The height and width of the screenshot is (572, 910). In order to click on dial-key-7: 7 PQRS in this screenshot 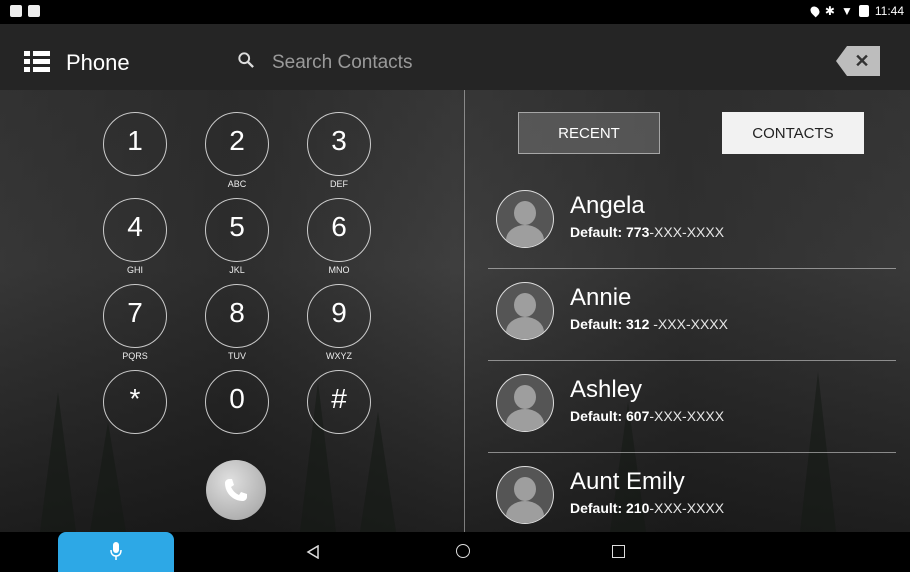, I will do `click(135, 322)`.